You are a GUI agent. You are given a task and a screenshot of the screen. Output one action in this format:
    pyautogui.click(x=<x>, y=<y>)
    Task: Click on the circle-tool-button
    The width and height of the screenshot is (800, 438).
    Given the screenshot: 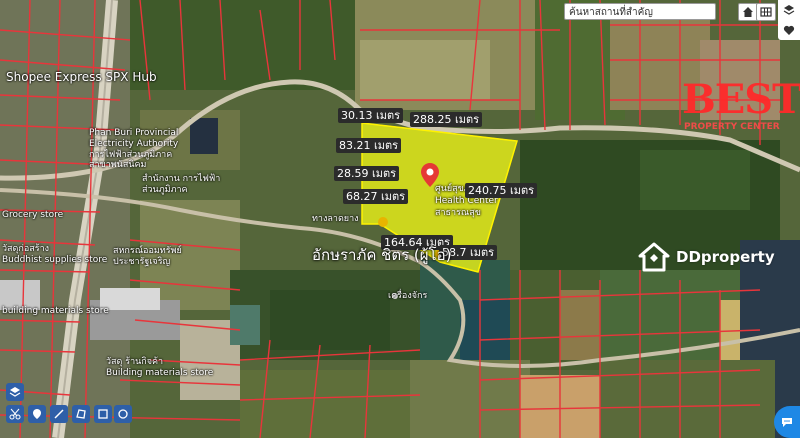 What is the action you would take?
    pyautogui.click(x=123, y=414)
    